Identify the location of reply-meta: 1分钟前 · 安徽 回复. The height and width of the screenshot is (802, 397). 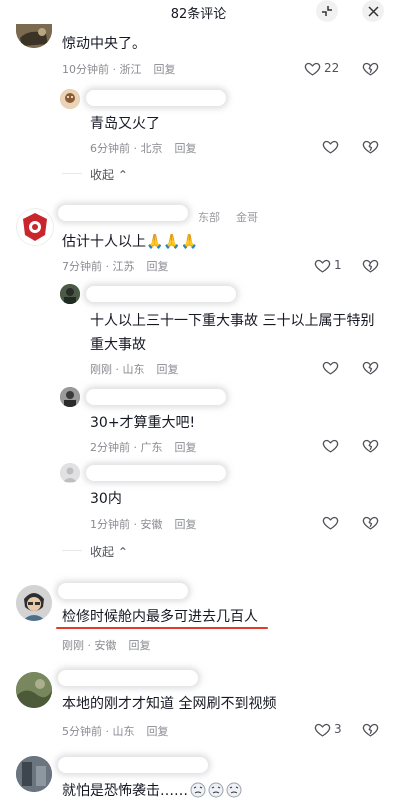
(143, 524).